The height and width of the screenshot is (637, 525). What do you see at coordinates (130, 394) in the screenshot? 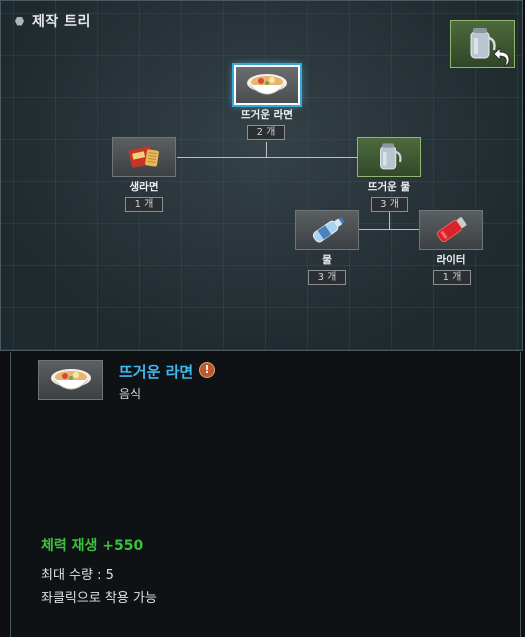
I see `item-category: 음식` at bounding box center [130, 394].